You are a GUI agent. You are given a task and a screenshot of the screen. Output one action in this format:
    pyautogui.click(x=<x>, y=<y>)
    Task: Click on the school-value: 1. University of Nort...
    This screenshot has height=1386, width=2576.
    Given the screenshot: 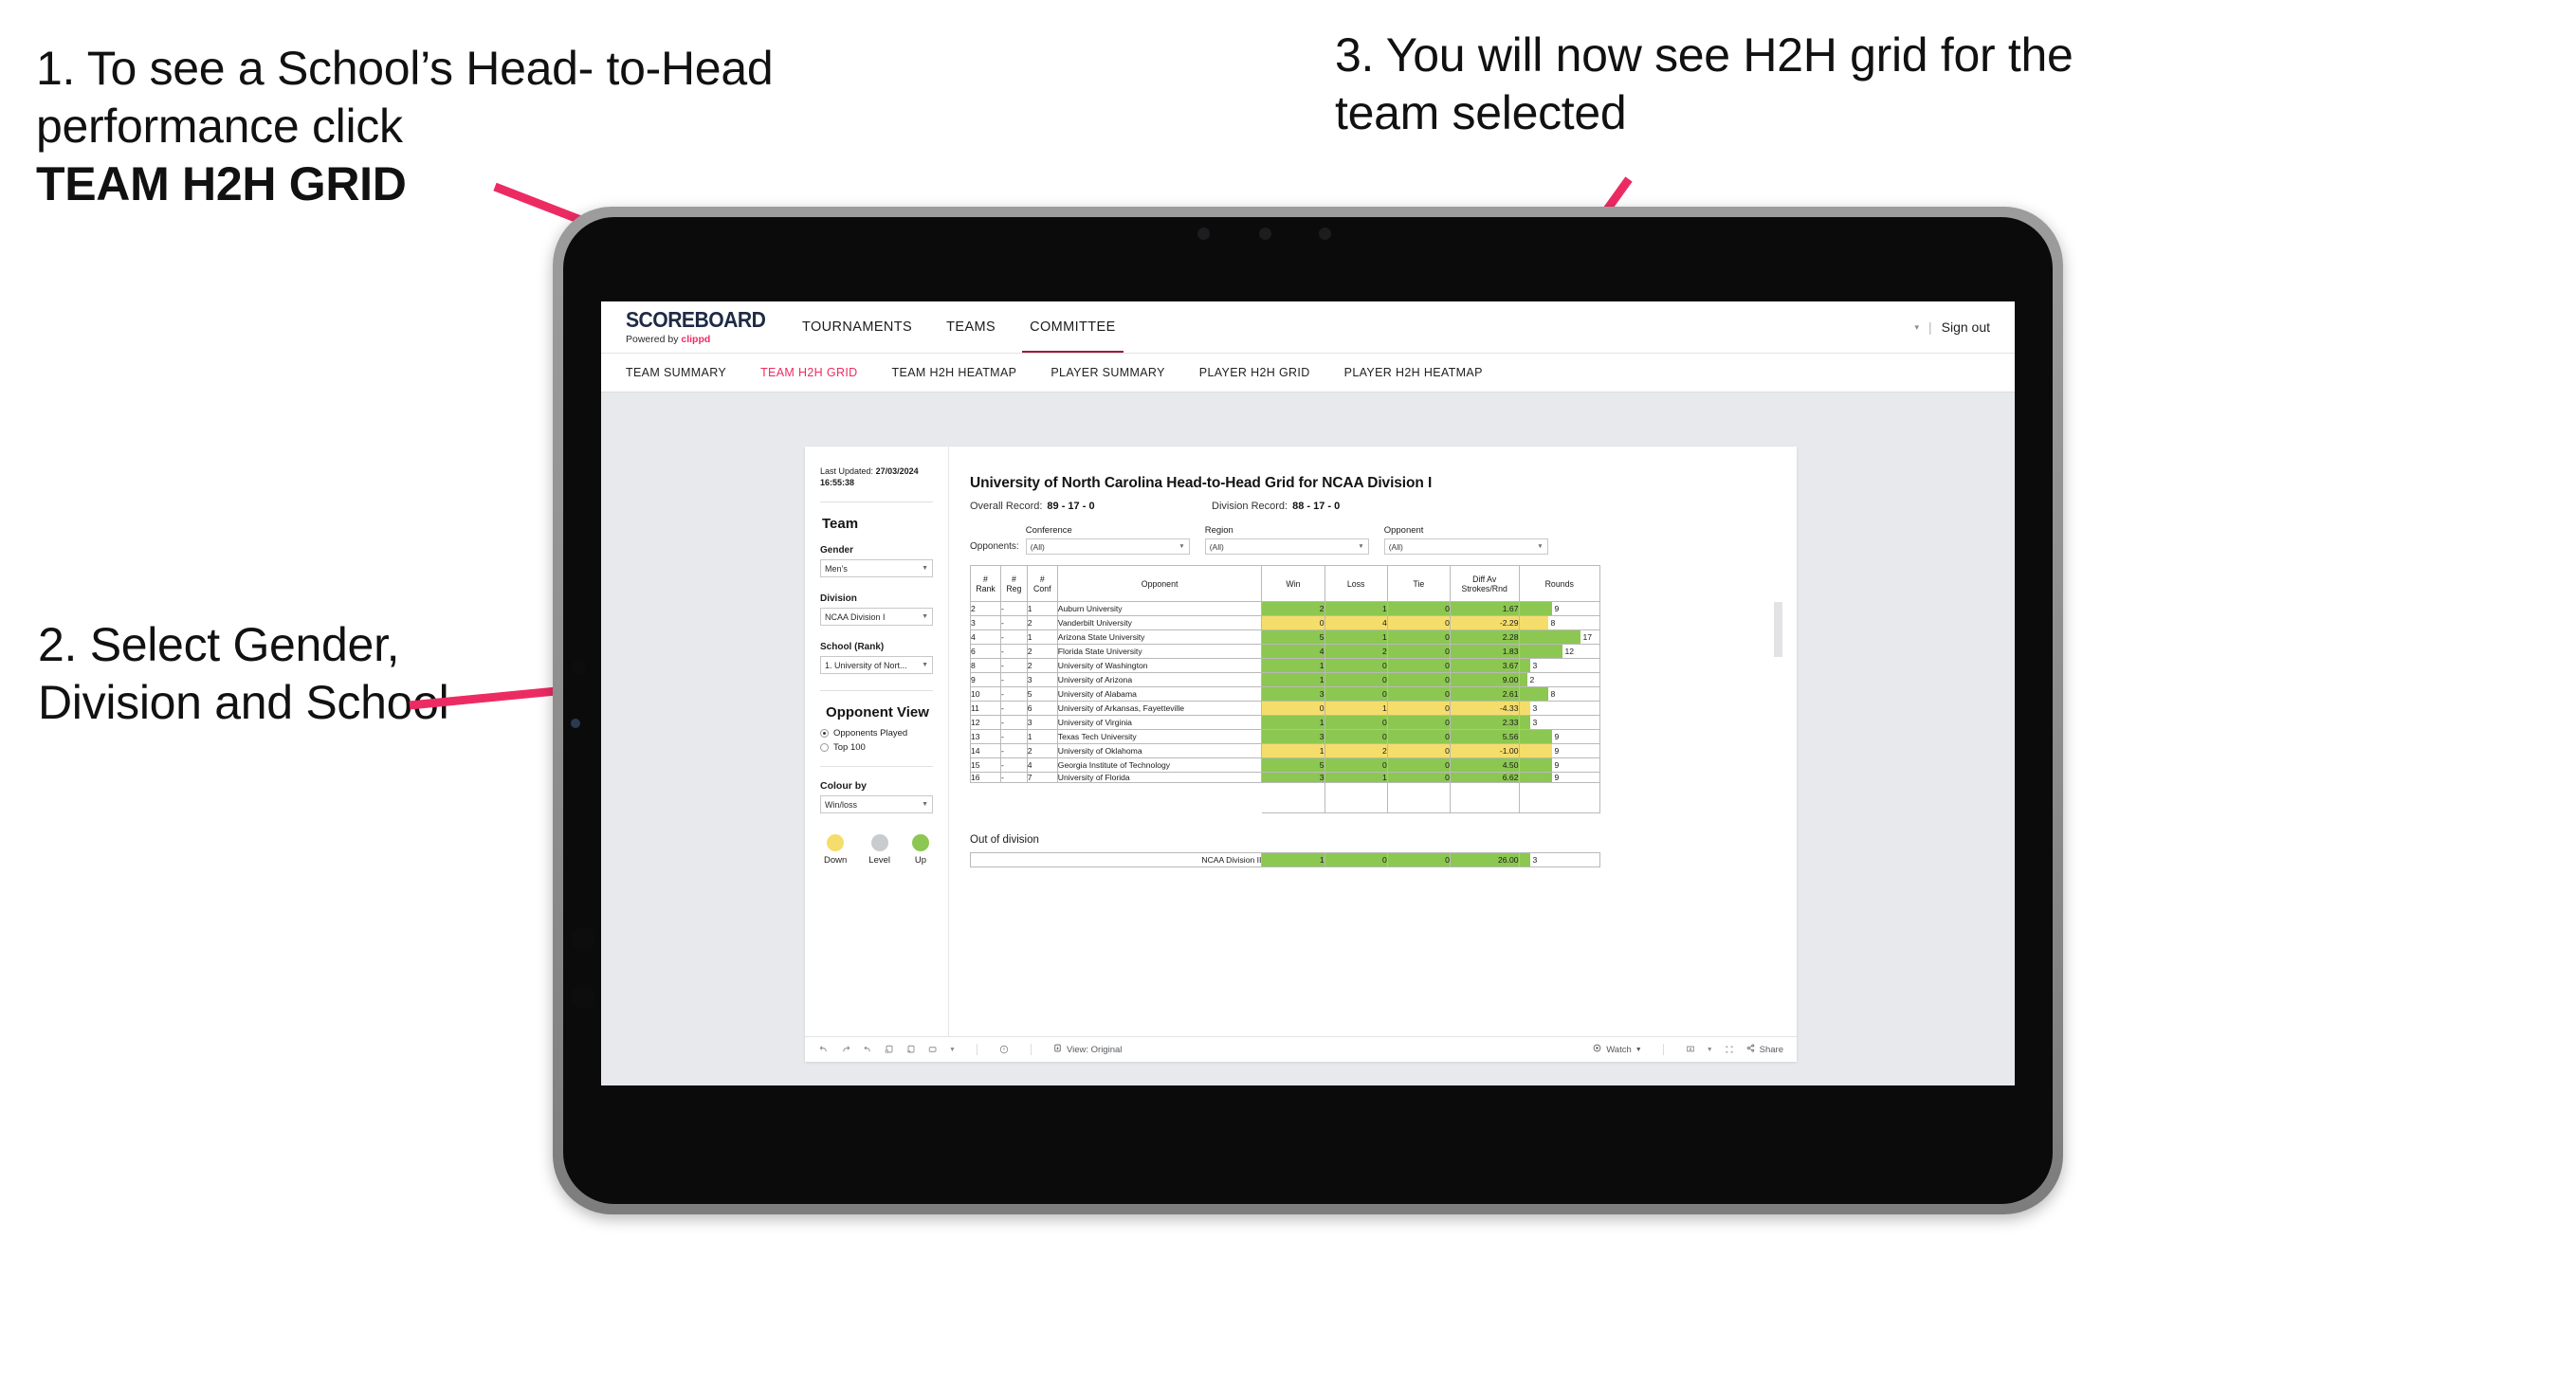 What is the action you would take?
    pyautogui.click(x=866, y=665)
    